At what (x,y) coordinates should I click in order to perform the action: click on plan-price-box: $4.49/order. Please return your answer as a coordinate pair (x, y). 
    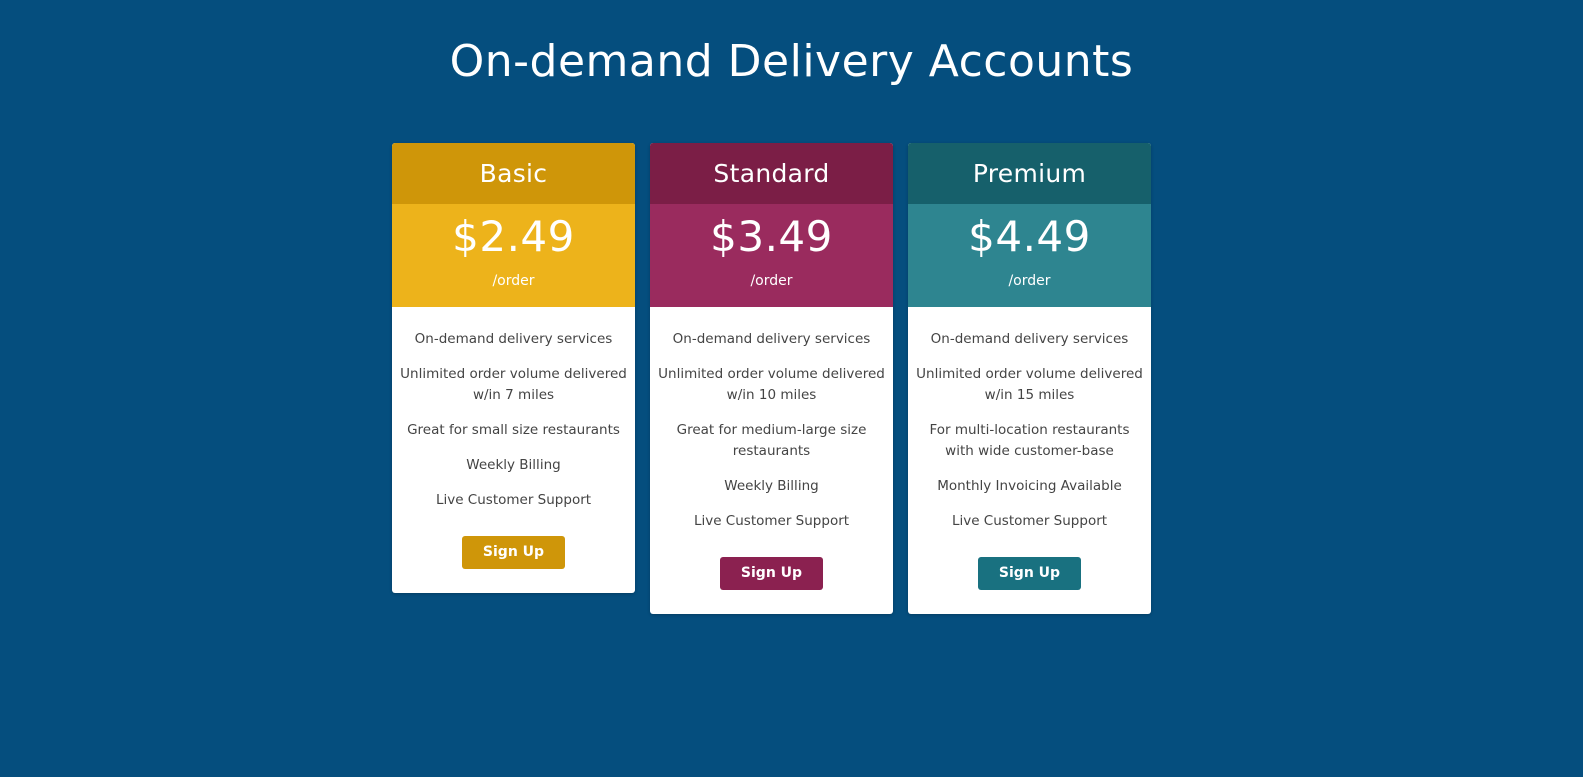
    Looking at the image, I should click on (1029, 255).